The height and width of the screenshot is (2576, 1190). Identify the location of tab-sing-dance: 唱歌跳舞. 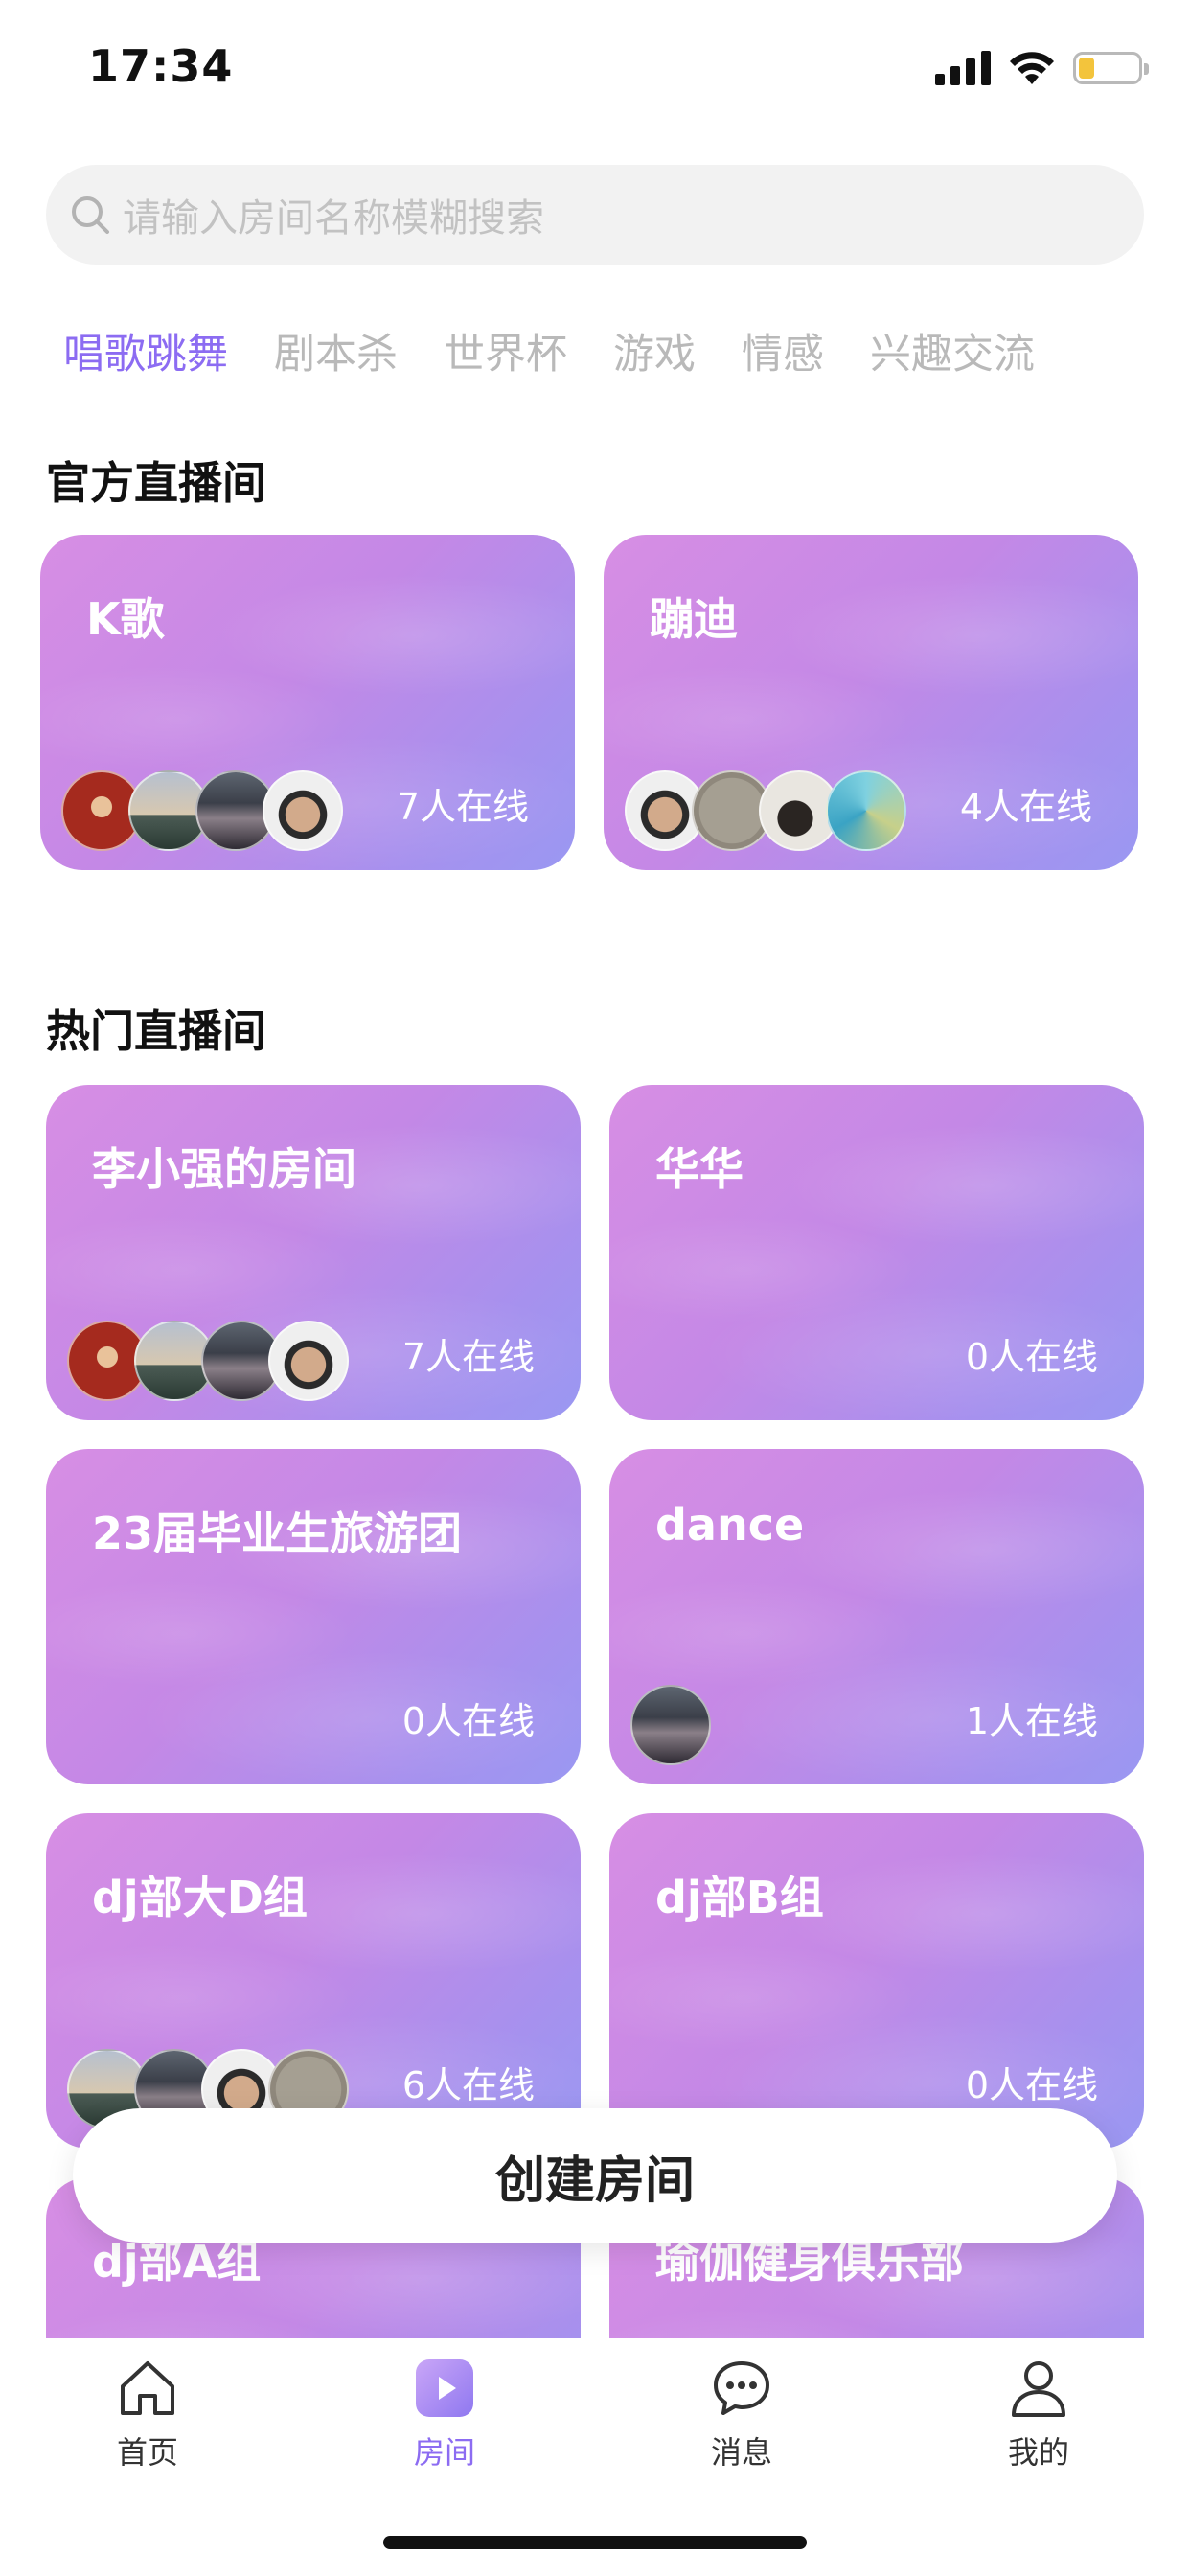
(146, 350).